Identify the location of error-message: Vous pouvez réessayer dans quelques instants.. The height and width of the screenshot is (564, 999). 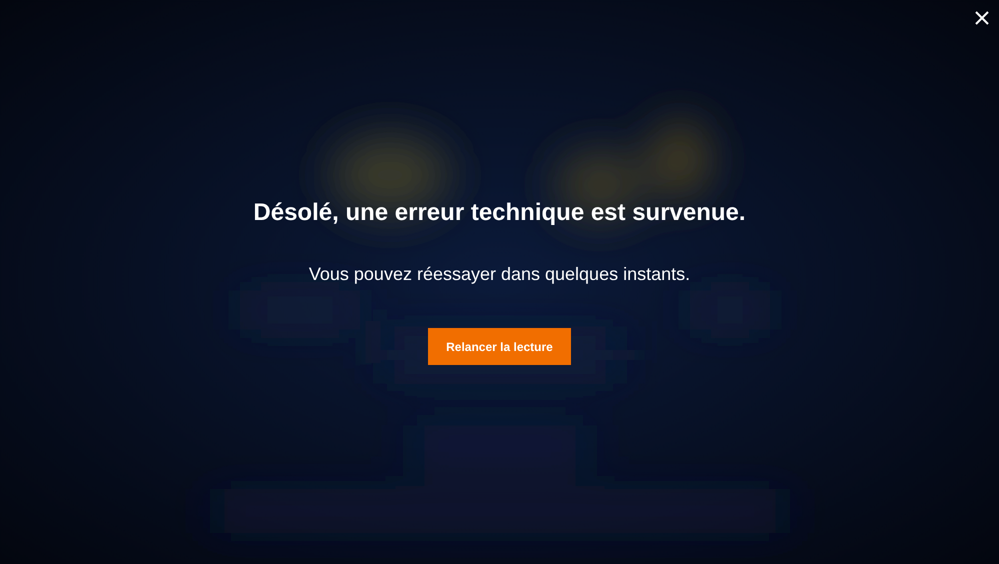
(499, 274).